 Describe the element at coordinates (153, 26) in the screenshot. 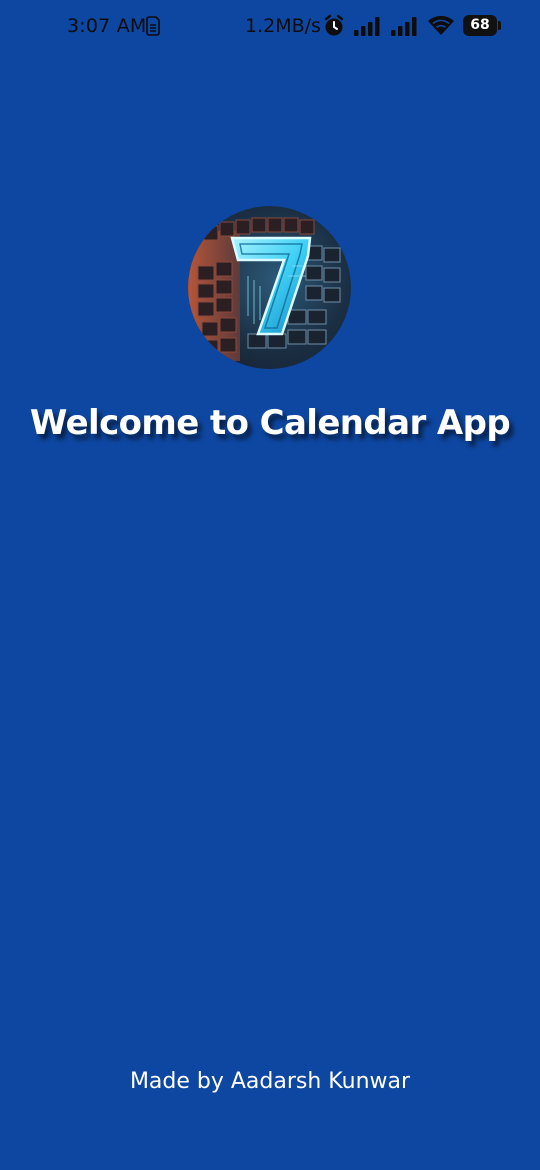

I see `sim-icon` at that location.